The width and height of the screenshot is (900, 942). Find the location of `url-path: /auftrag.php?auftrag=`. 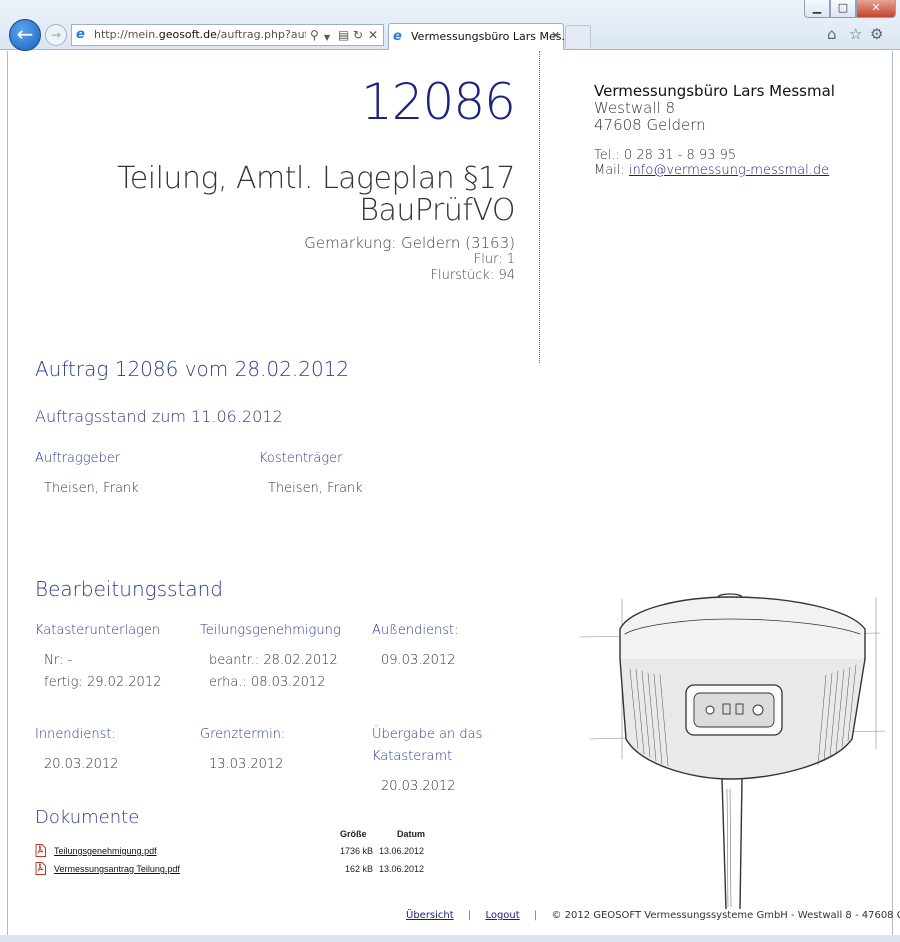

url-path: /auftrag.php?auftrag= is located at coordinates (261, 34).